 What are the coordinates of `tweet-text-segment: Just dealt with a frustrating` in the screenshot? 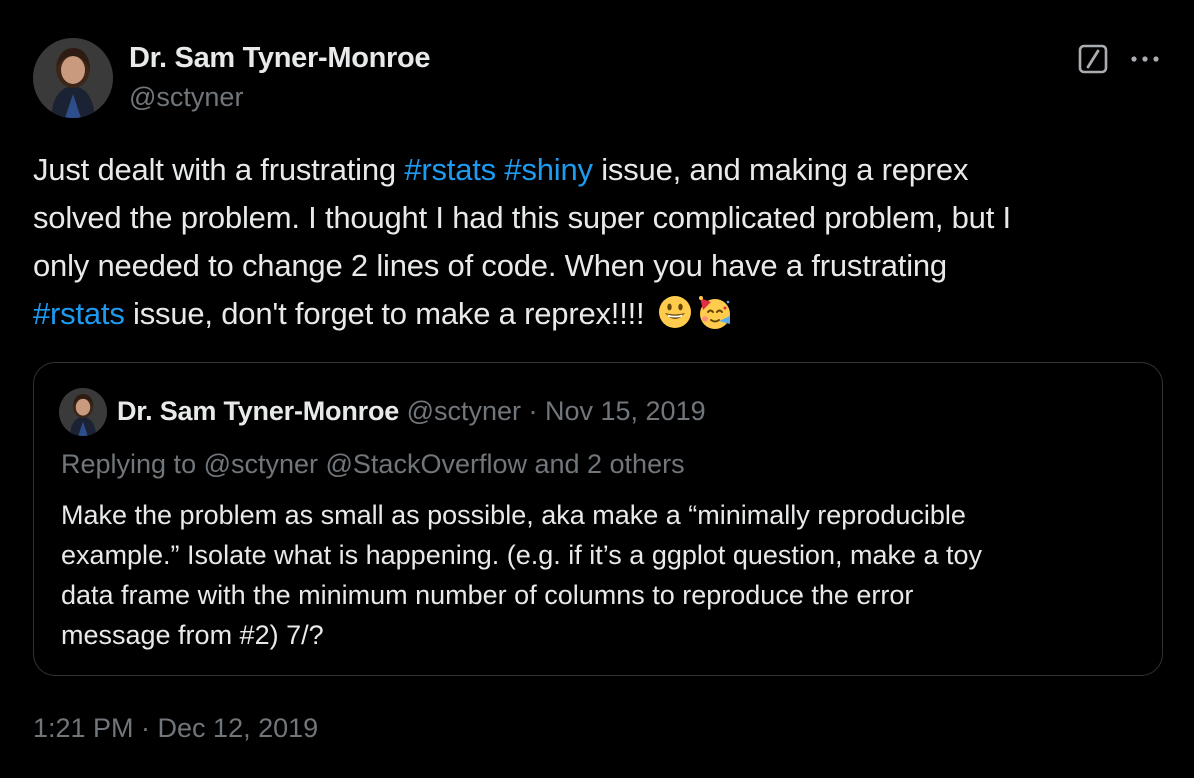 It's located at (219, 169).